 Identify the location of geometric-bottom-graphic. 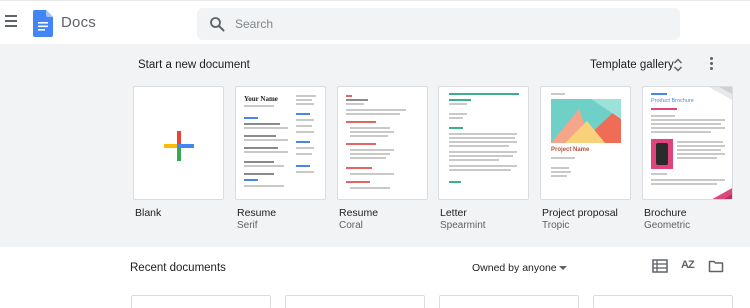
(722, 193).